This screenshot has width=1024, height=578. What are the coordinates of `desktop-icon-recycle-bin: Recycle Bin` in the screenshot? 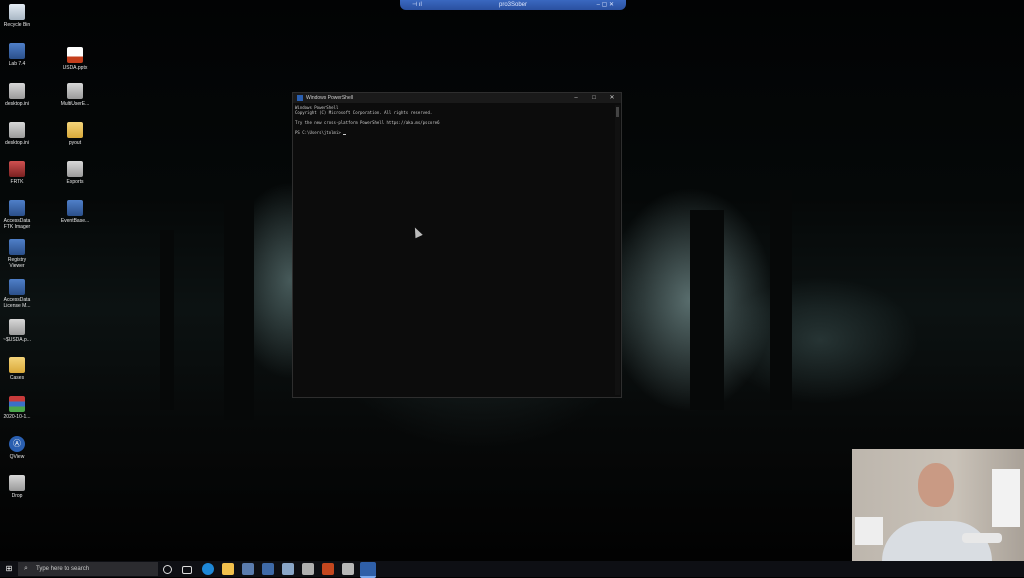 It's located at (17, 16).